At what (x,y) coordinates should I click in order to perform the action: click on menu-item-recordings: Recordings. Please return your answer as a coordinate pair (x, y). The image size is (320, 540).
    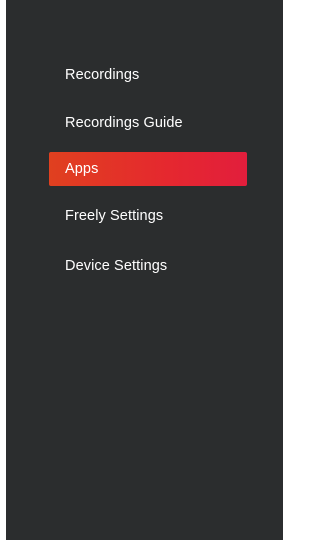
    Looking at the image, I should click on (148, 75).